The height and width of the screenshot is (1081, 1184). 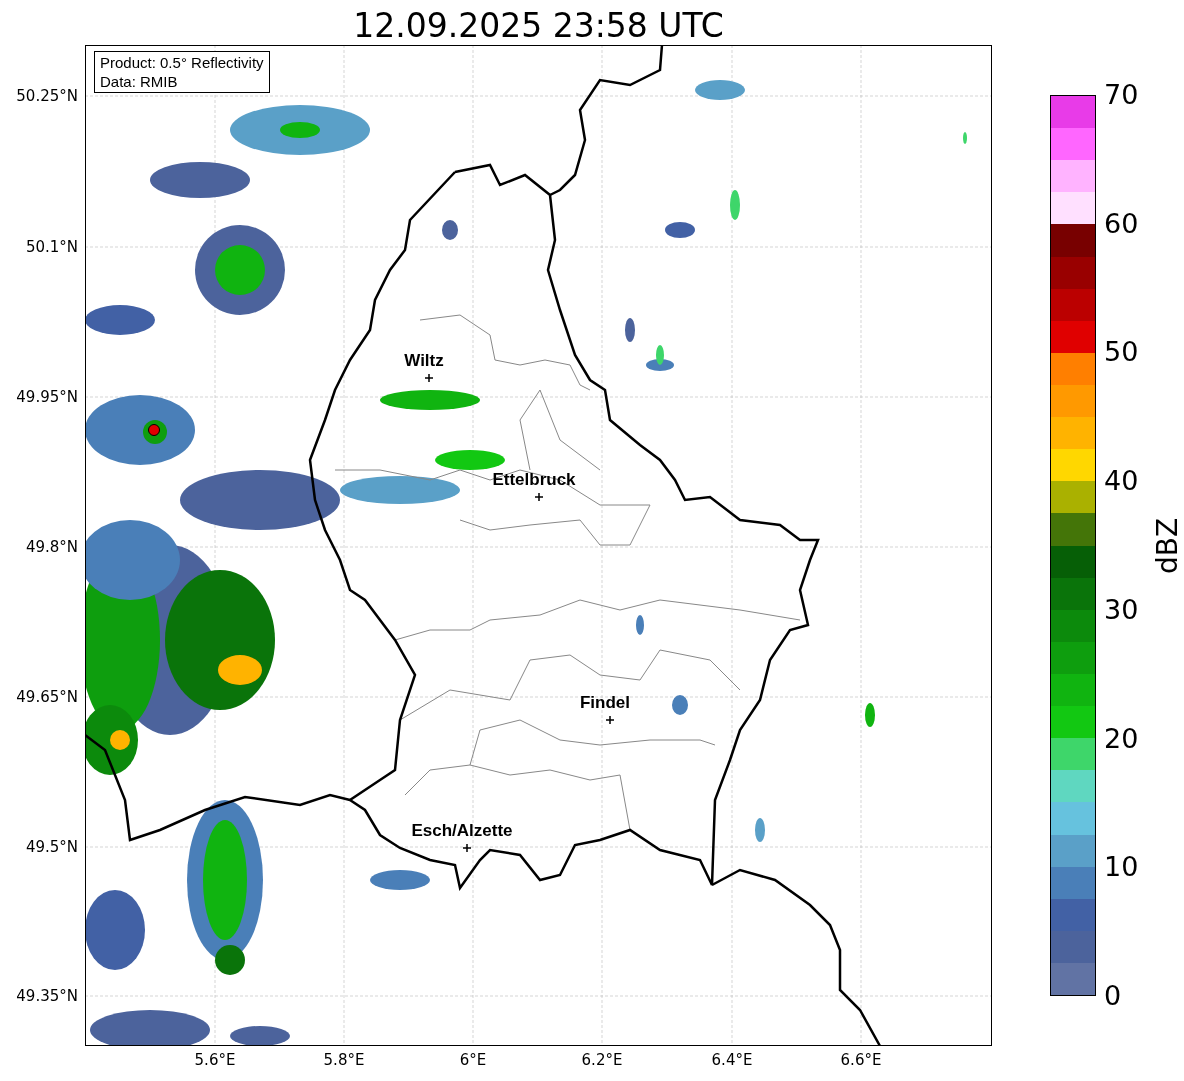 What do you see at coordinates (47, 996) in the screenshot?
I see `latitude-label: 49.35°N` at bounding box center [47, 996].